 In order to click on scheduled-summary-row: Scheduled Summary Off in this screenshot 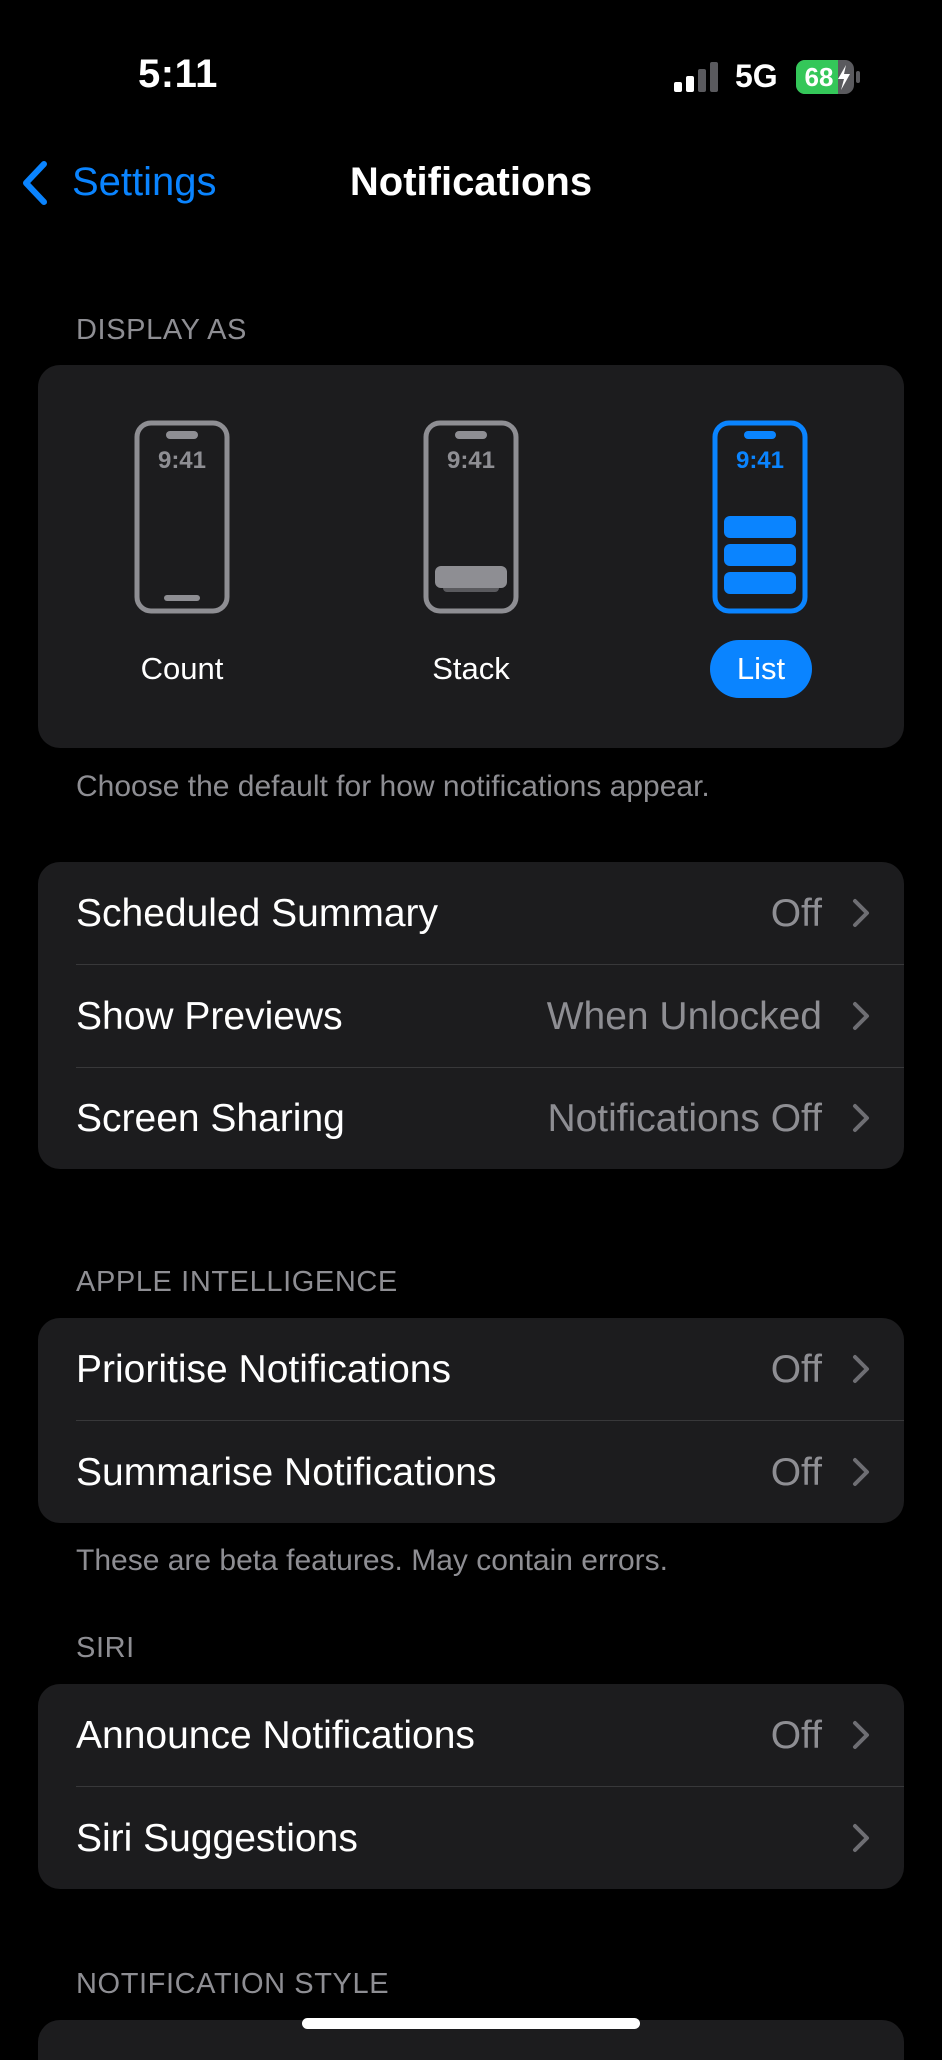, I will do `click(471, 913)`.